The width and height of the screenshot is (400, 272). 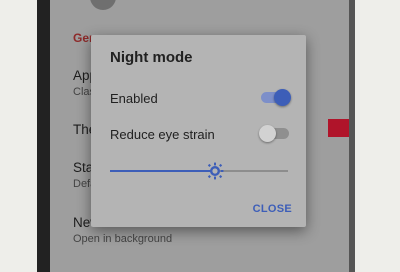 What do you see at coordinates (163, 171) in the screenshot?
I see `slider-fill` at bounding box center [163, 171].